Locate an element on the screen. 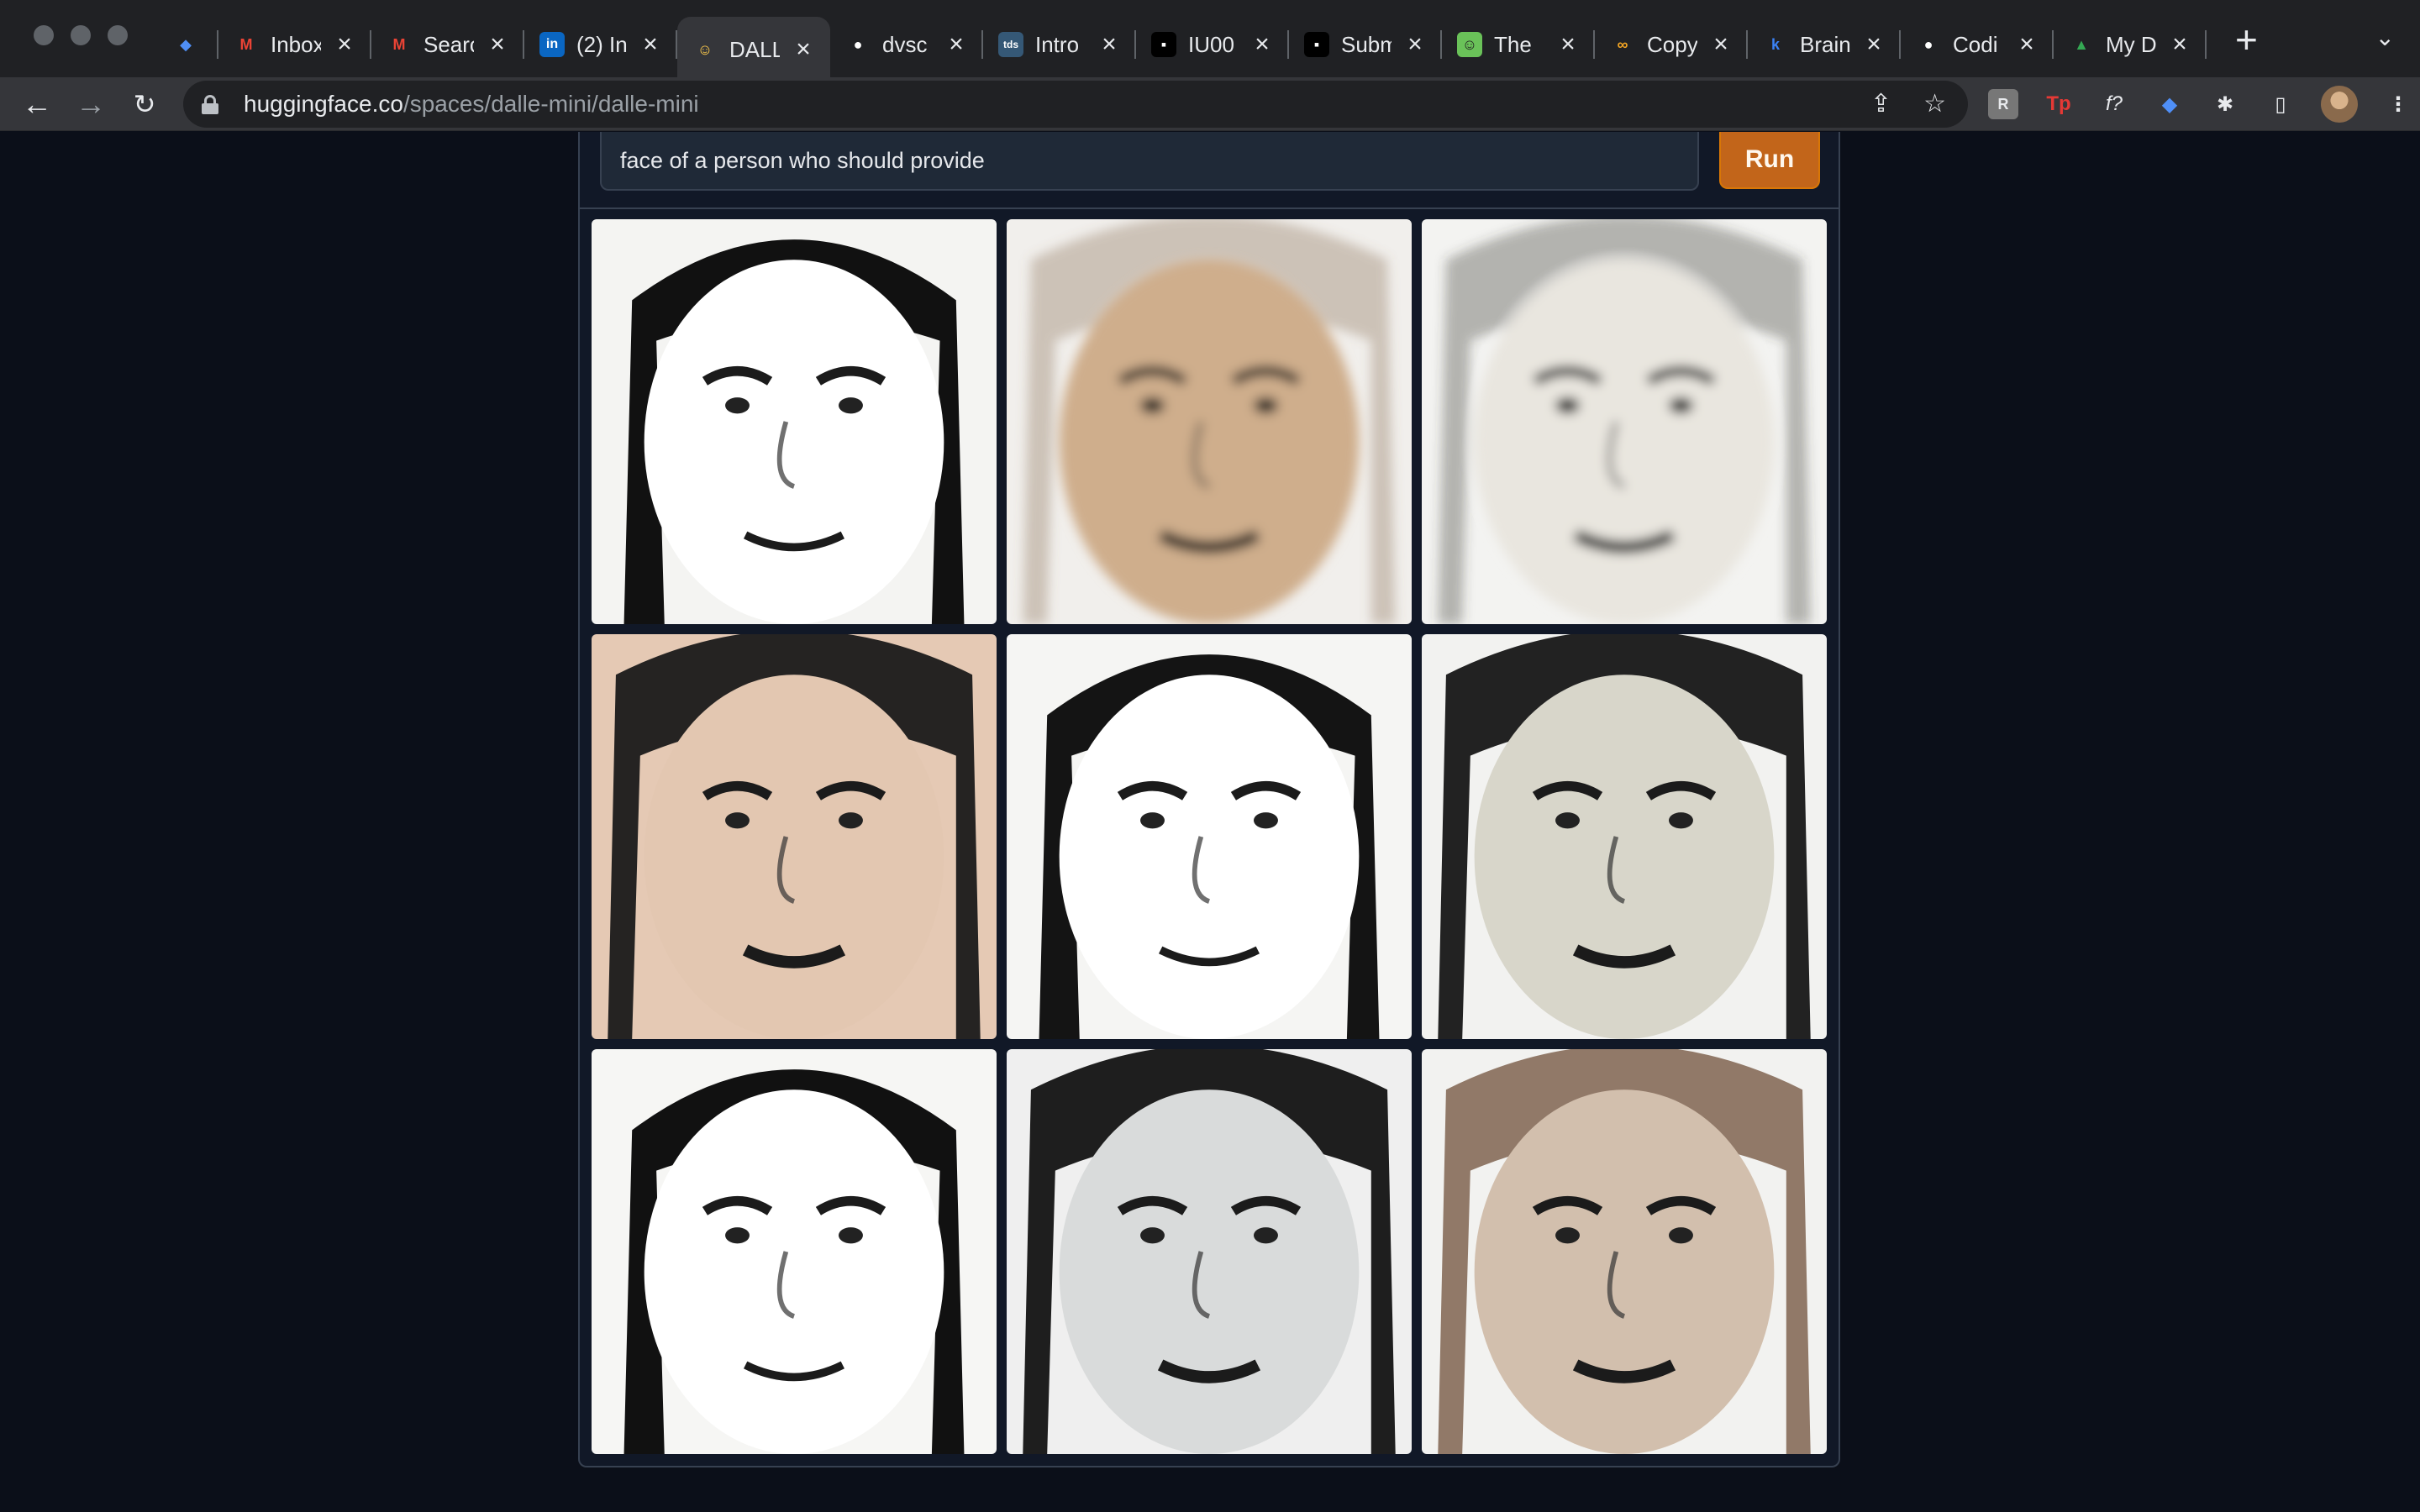 This screenshot has height=1512, width=2420. minimize-window-button is located at coordinates (81, 35).